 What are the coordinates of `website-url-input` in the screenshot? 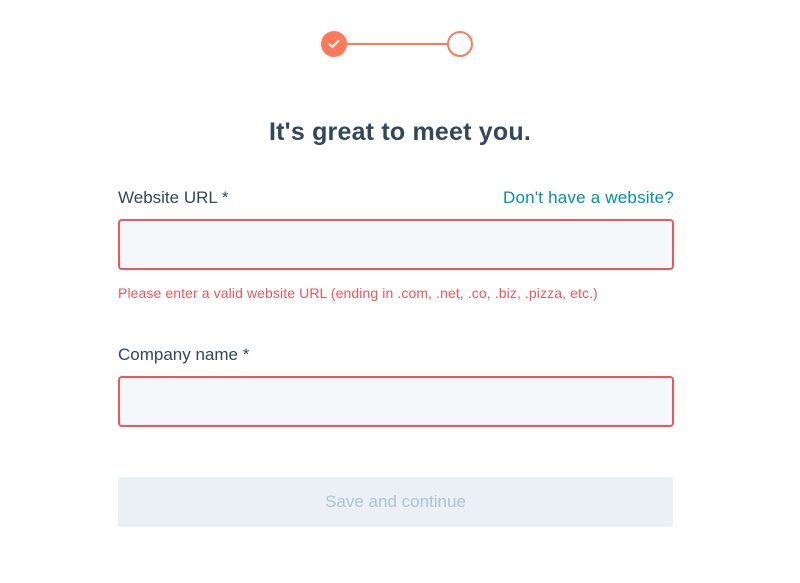 It's located at (396, 244).